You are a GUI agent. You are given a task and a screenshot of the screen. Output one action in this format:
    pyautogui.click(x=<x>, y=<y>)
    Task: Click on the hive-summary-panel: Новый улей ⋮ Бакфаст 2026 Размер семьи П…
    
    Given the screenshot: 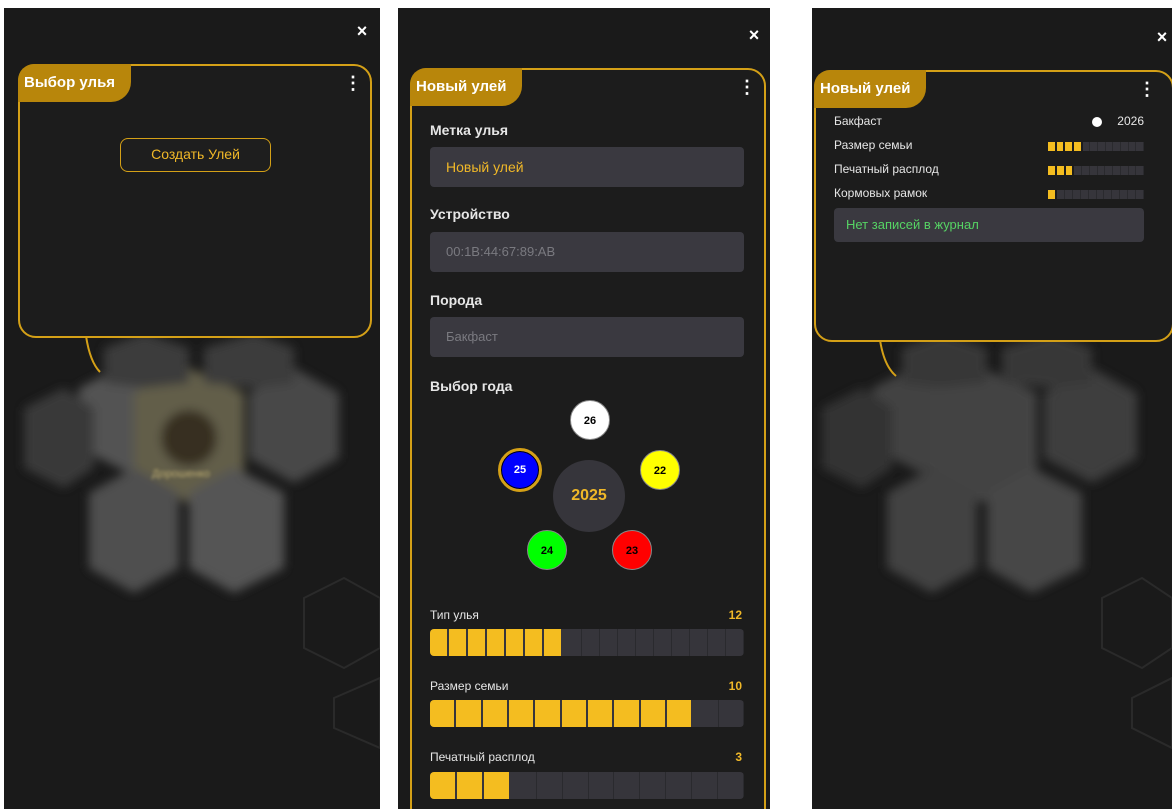 What is the action you would take?
    pyautogui.click(x=993, y=206)
    